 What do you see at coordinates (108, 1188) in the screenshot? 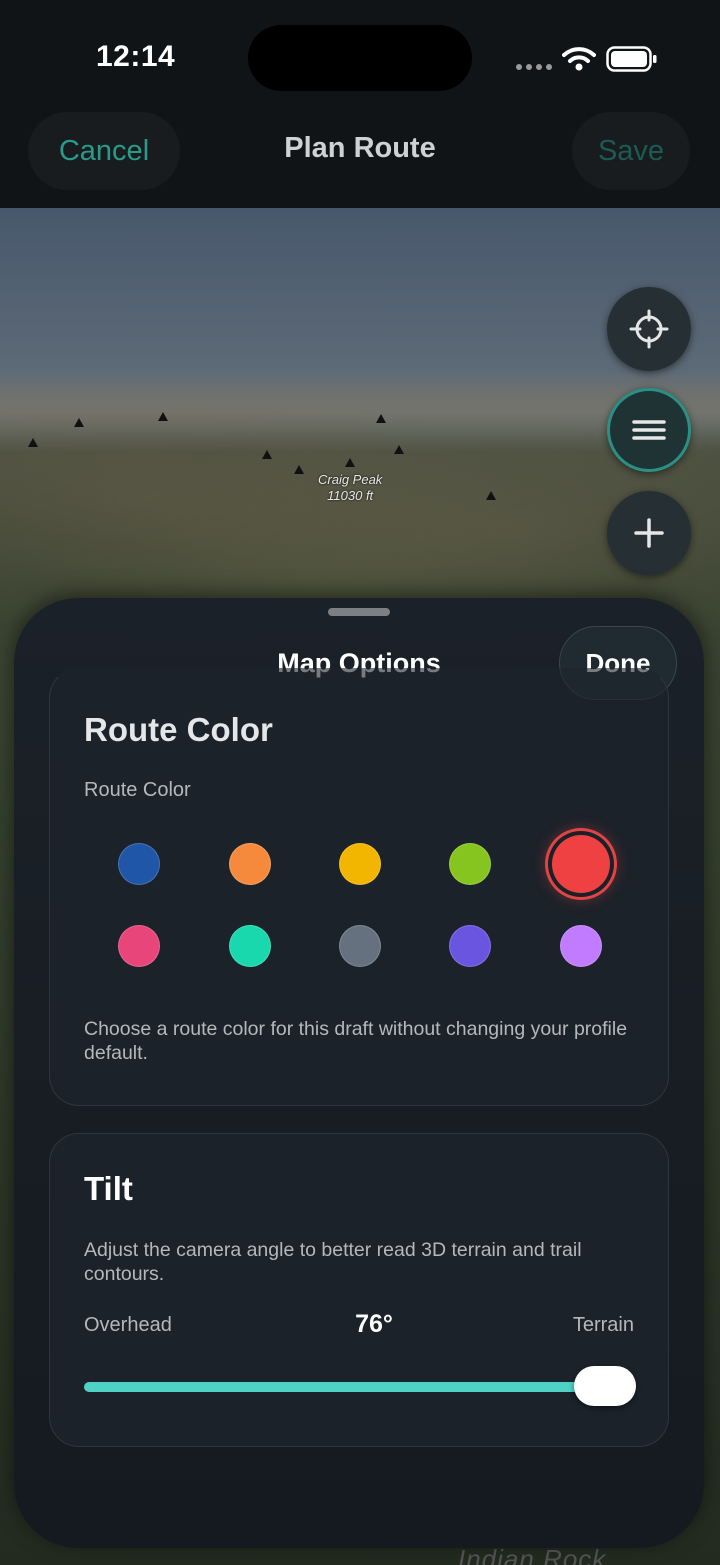
I see `tilt-heading: Tilt` at bounding box center [108, 1188].